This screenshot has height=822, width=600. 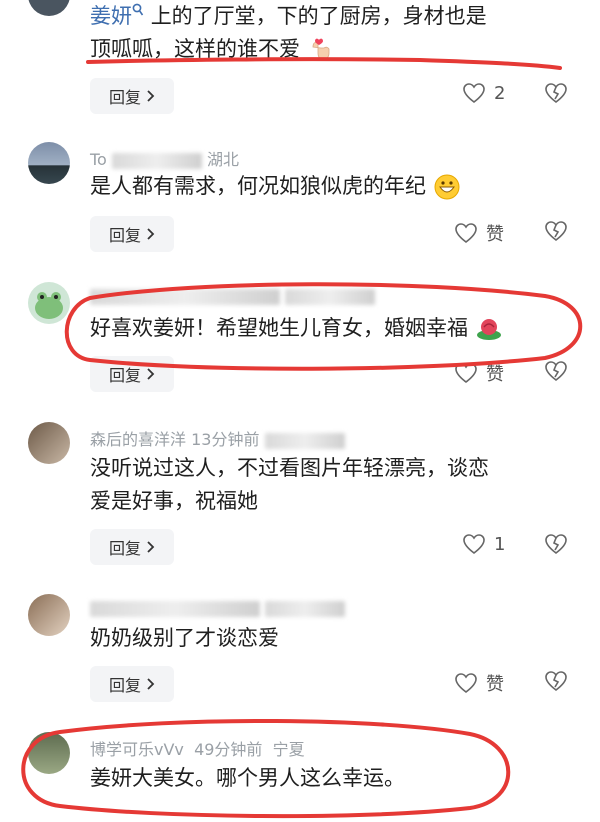 I want to click on comment-text: 没听说过这人，不过看图片年轻漂亮，谈恋 爱是好事，祝福她, so click(x=330, y=485).